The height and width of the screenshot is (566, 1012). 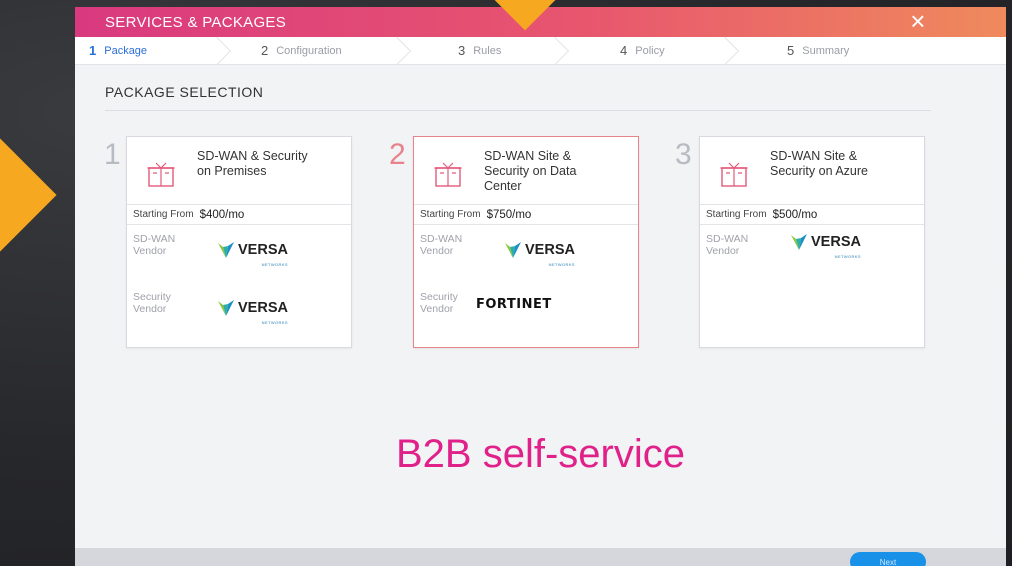 I want to click on price-row: Starting From $500/mo, so click(x=812, y=215).